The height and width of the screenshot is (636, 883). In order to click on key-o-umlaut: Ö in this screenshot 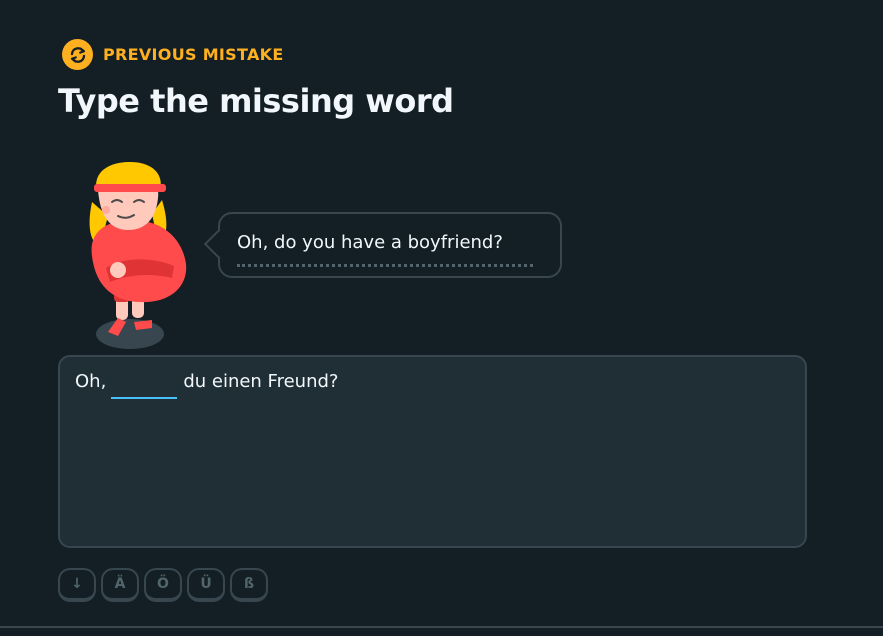, I will do `click(163, 585)`.